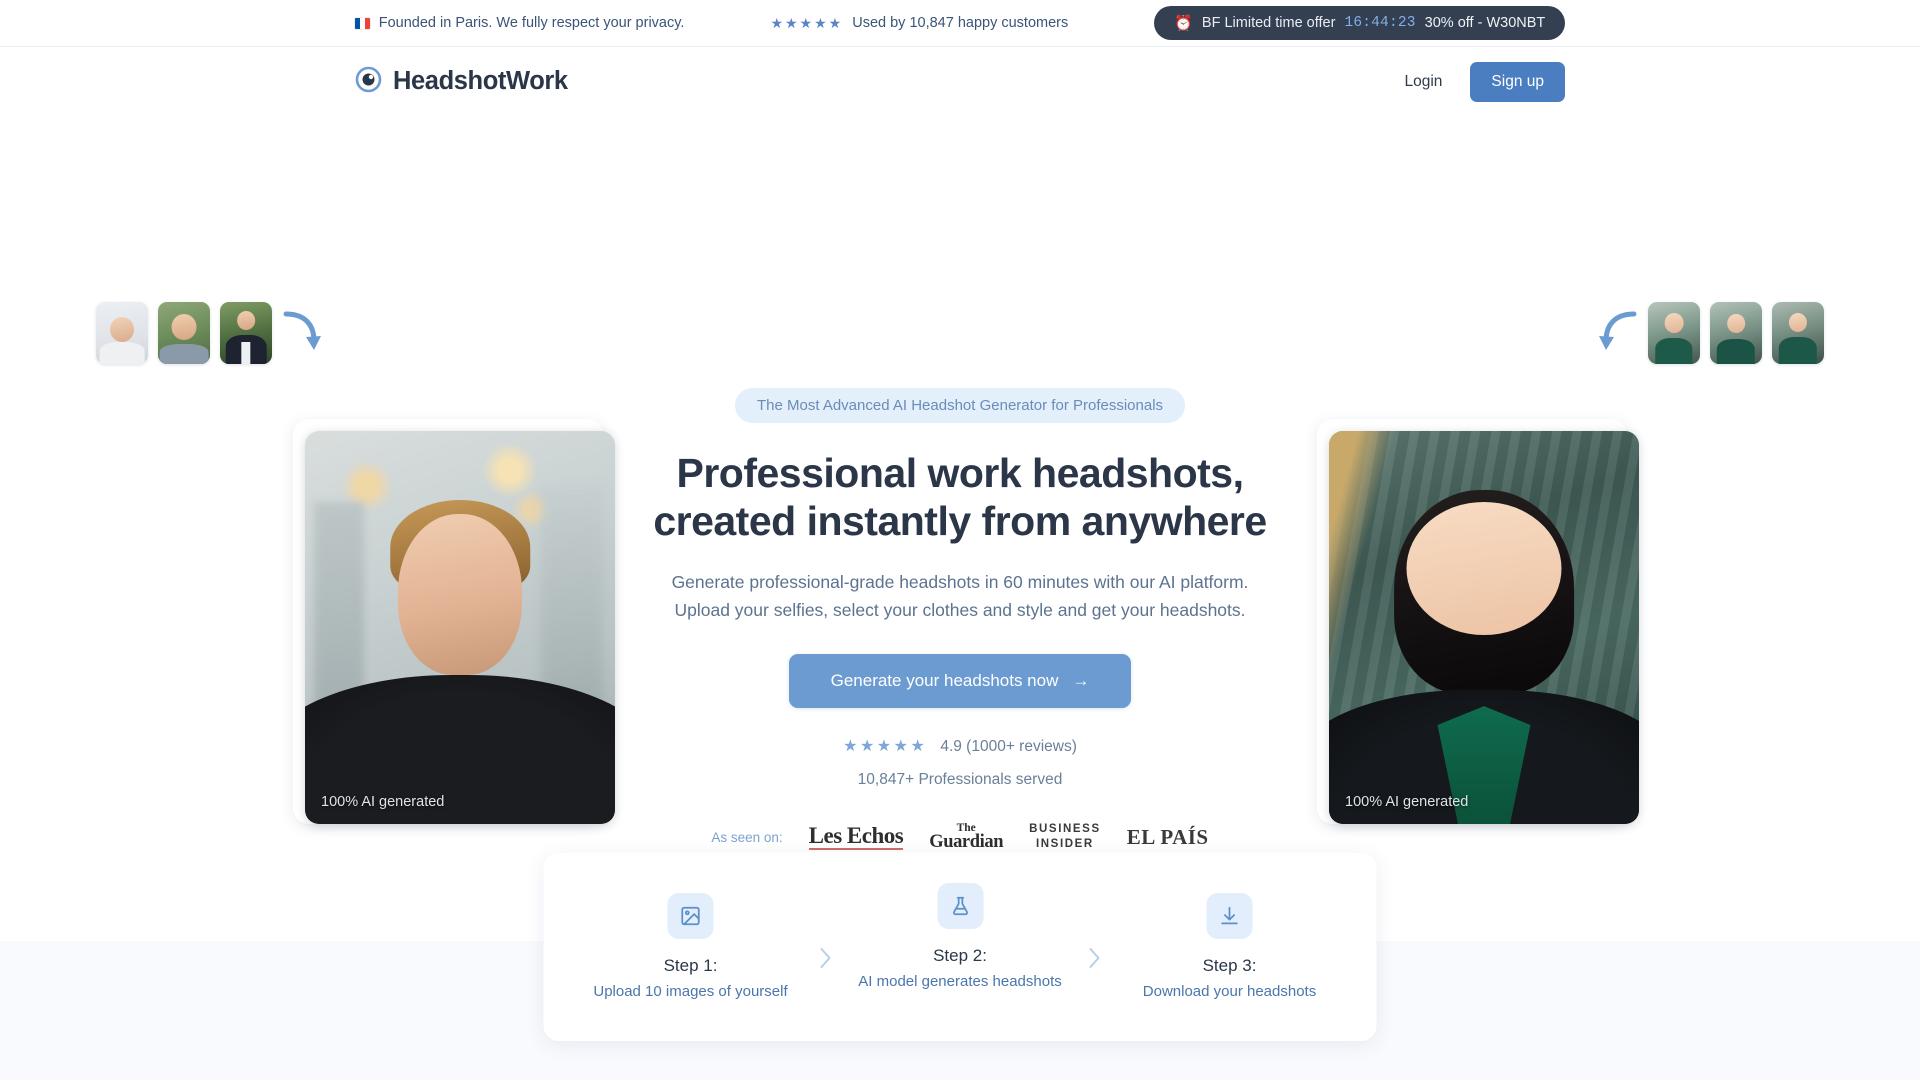 The width and height of the screenshot is (1920, 1080). I want to click on brand-logo: HeadshotWork, so click(461, 82).